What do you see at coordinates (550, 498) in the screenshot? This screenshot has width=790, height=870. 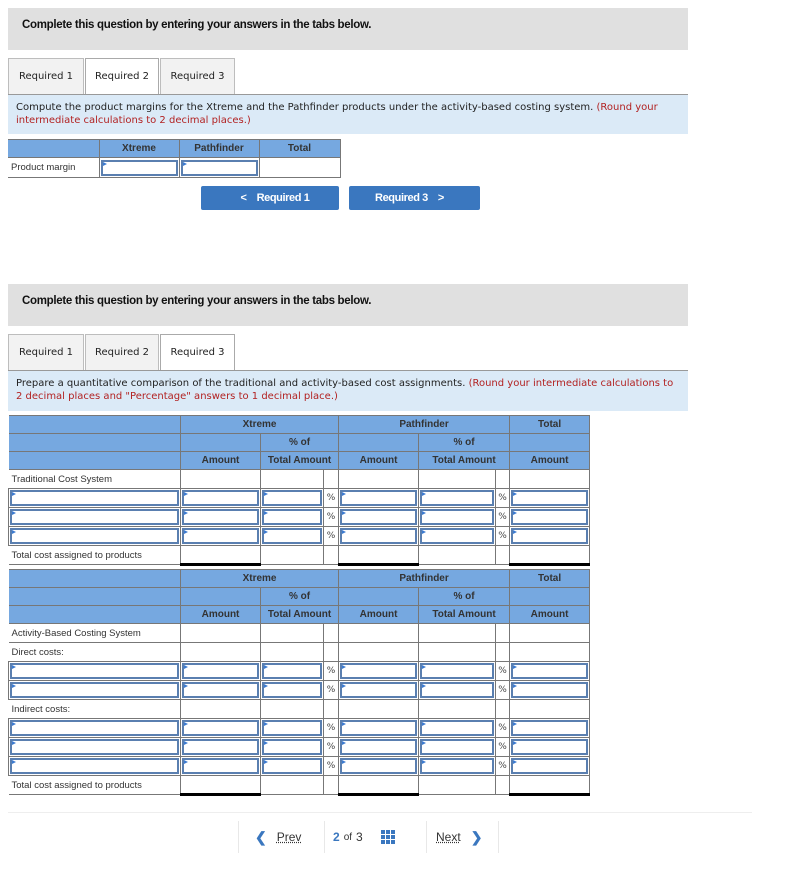 I see `traditional-row-1-total-amount-input` at bounding box center [550, 498].